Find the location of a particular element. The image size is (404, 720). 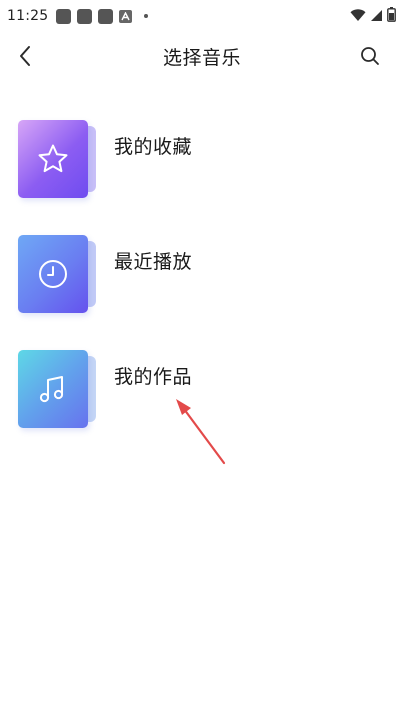

list-item-label: 我的收藏 is located at coordinates (153, 147).